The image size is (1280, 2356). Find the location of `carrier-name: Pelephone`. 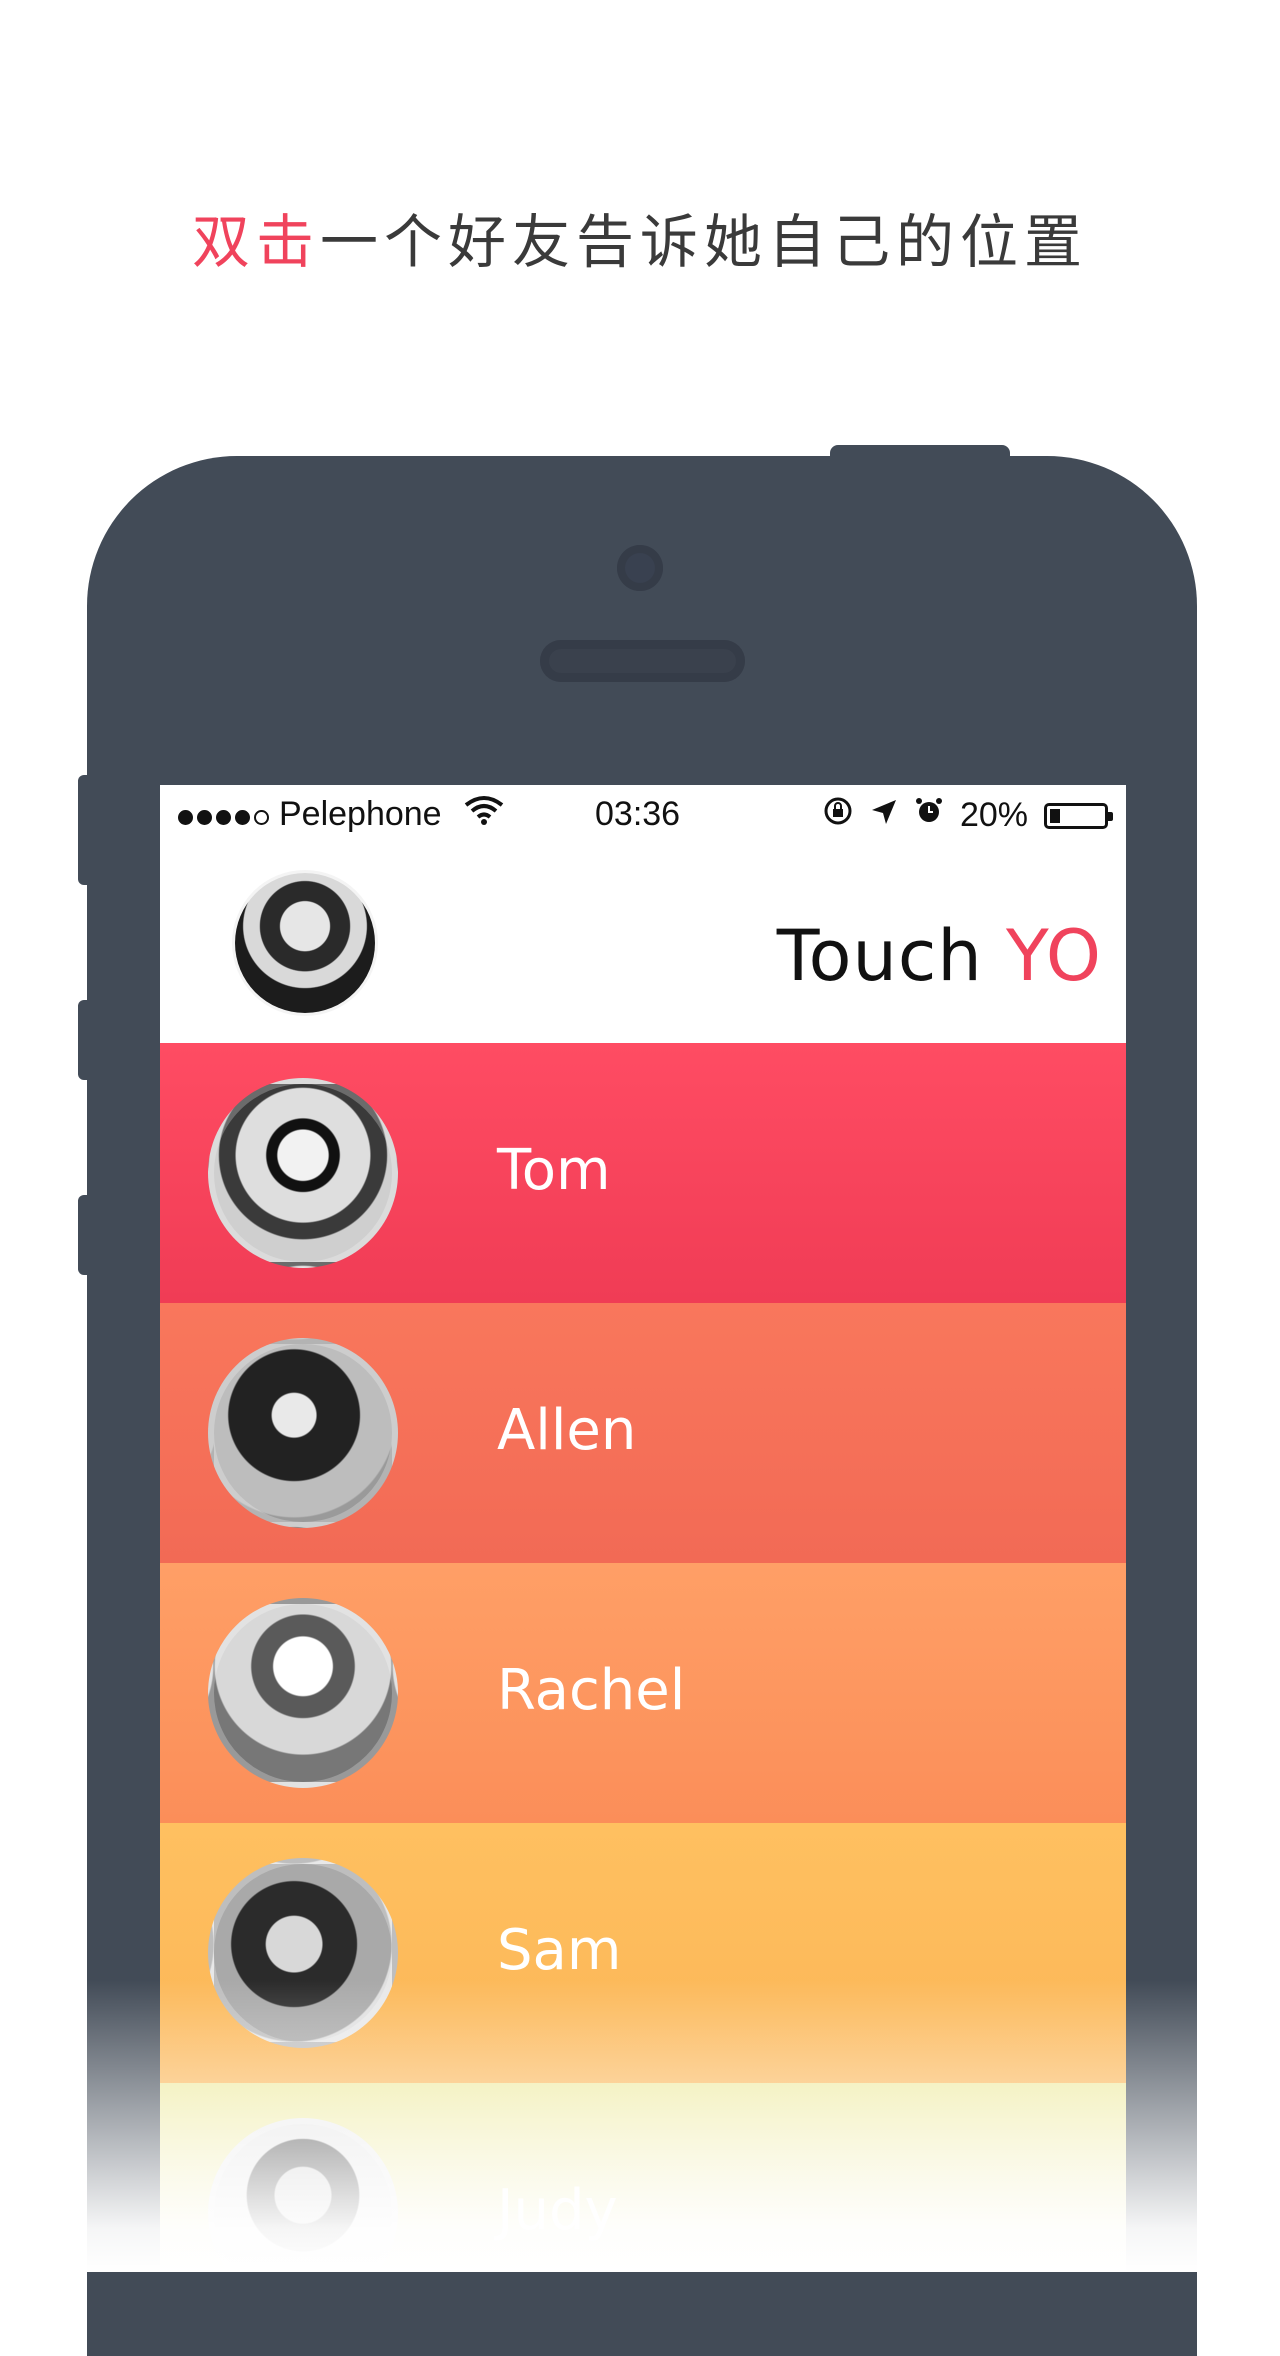

carrier-name: Pelephone is located at coordinates (360, 814).